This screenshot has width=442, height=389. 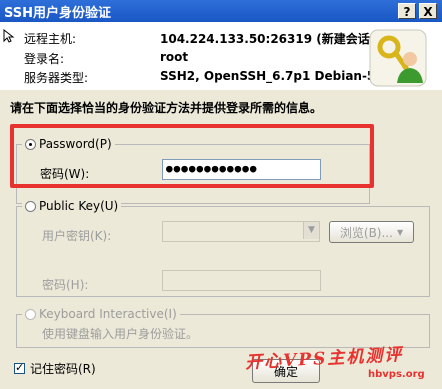 I want to click on login-row: 登录名: root, so click(x=106, y=58).